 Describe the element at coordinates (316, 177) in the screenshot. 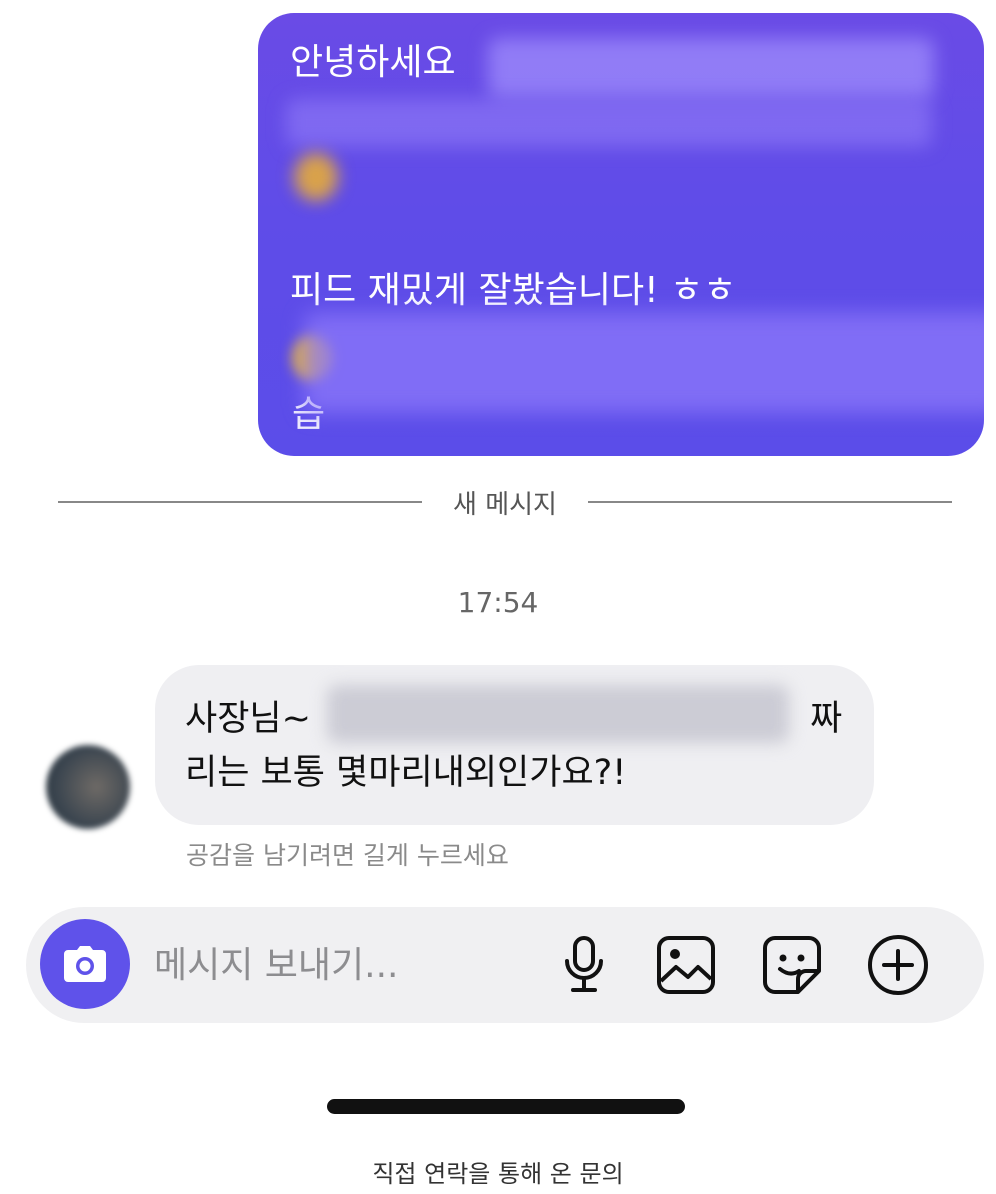

I see `emoji-icon` at that location.